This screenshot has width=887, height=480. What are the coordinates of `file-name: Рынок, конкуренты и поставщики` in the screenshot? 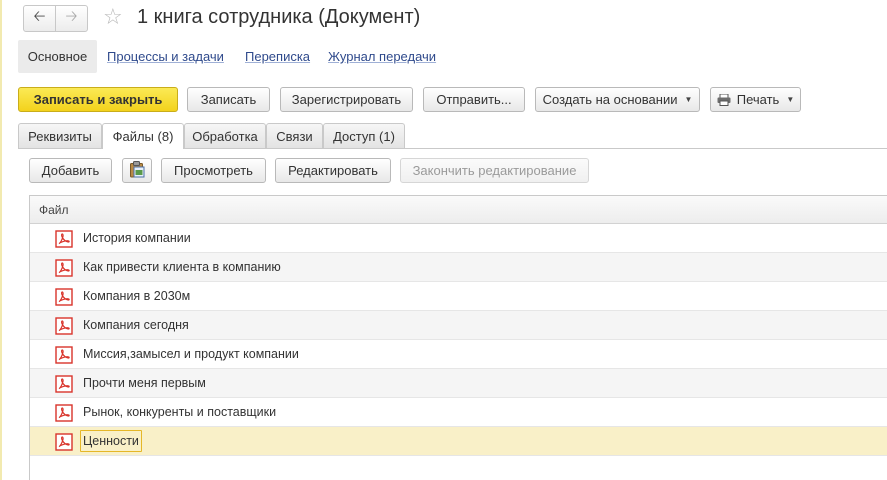 It's located at (180, 412).